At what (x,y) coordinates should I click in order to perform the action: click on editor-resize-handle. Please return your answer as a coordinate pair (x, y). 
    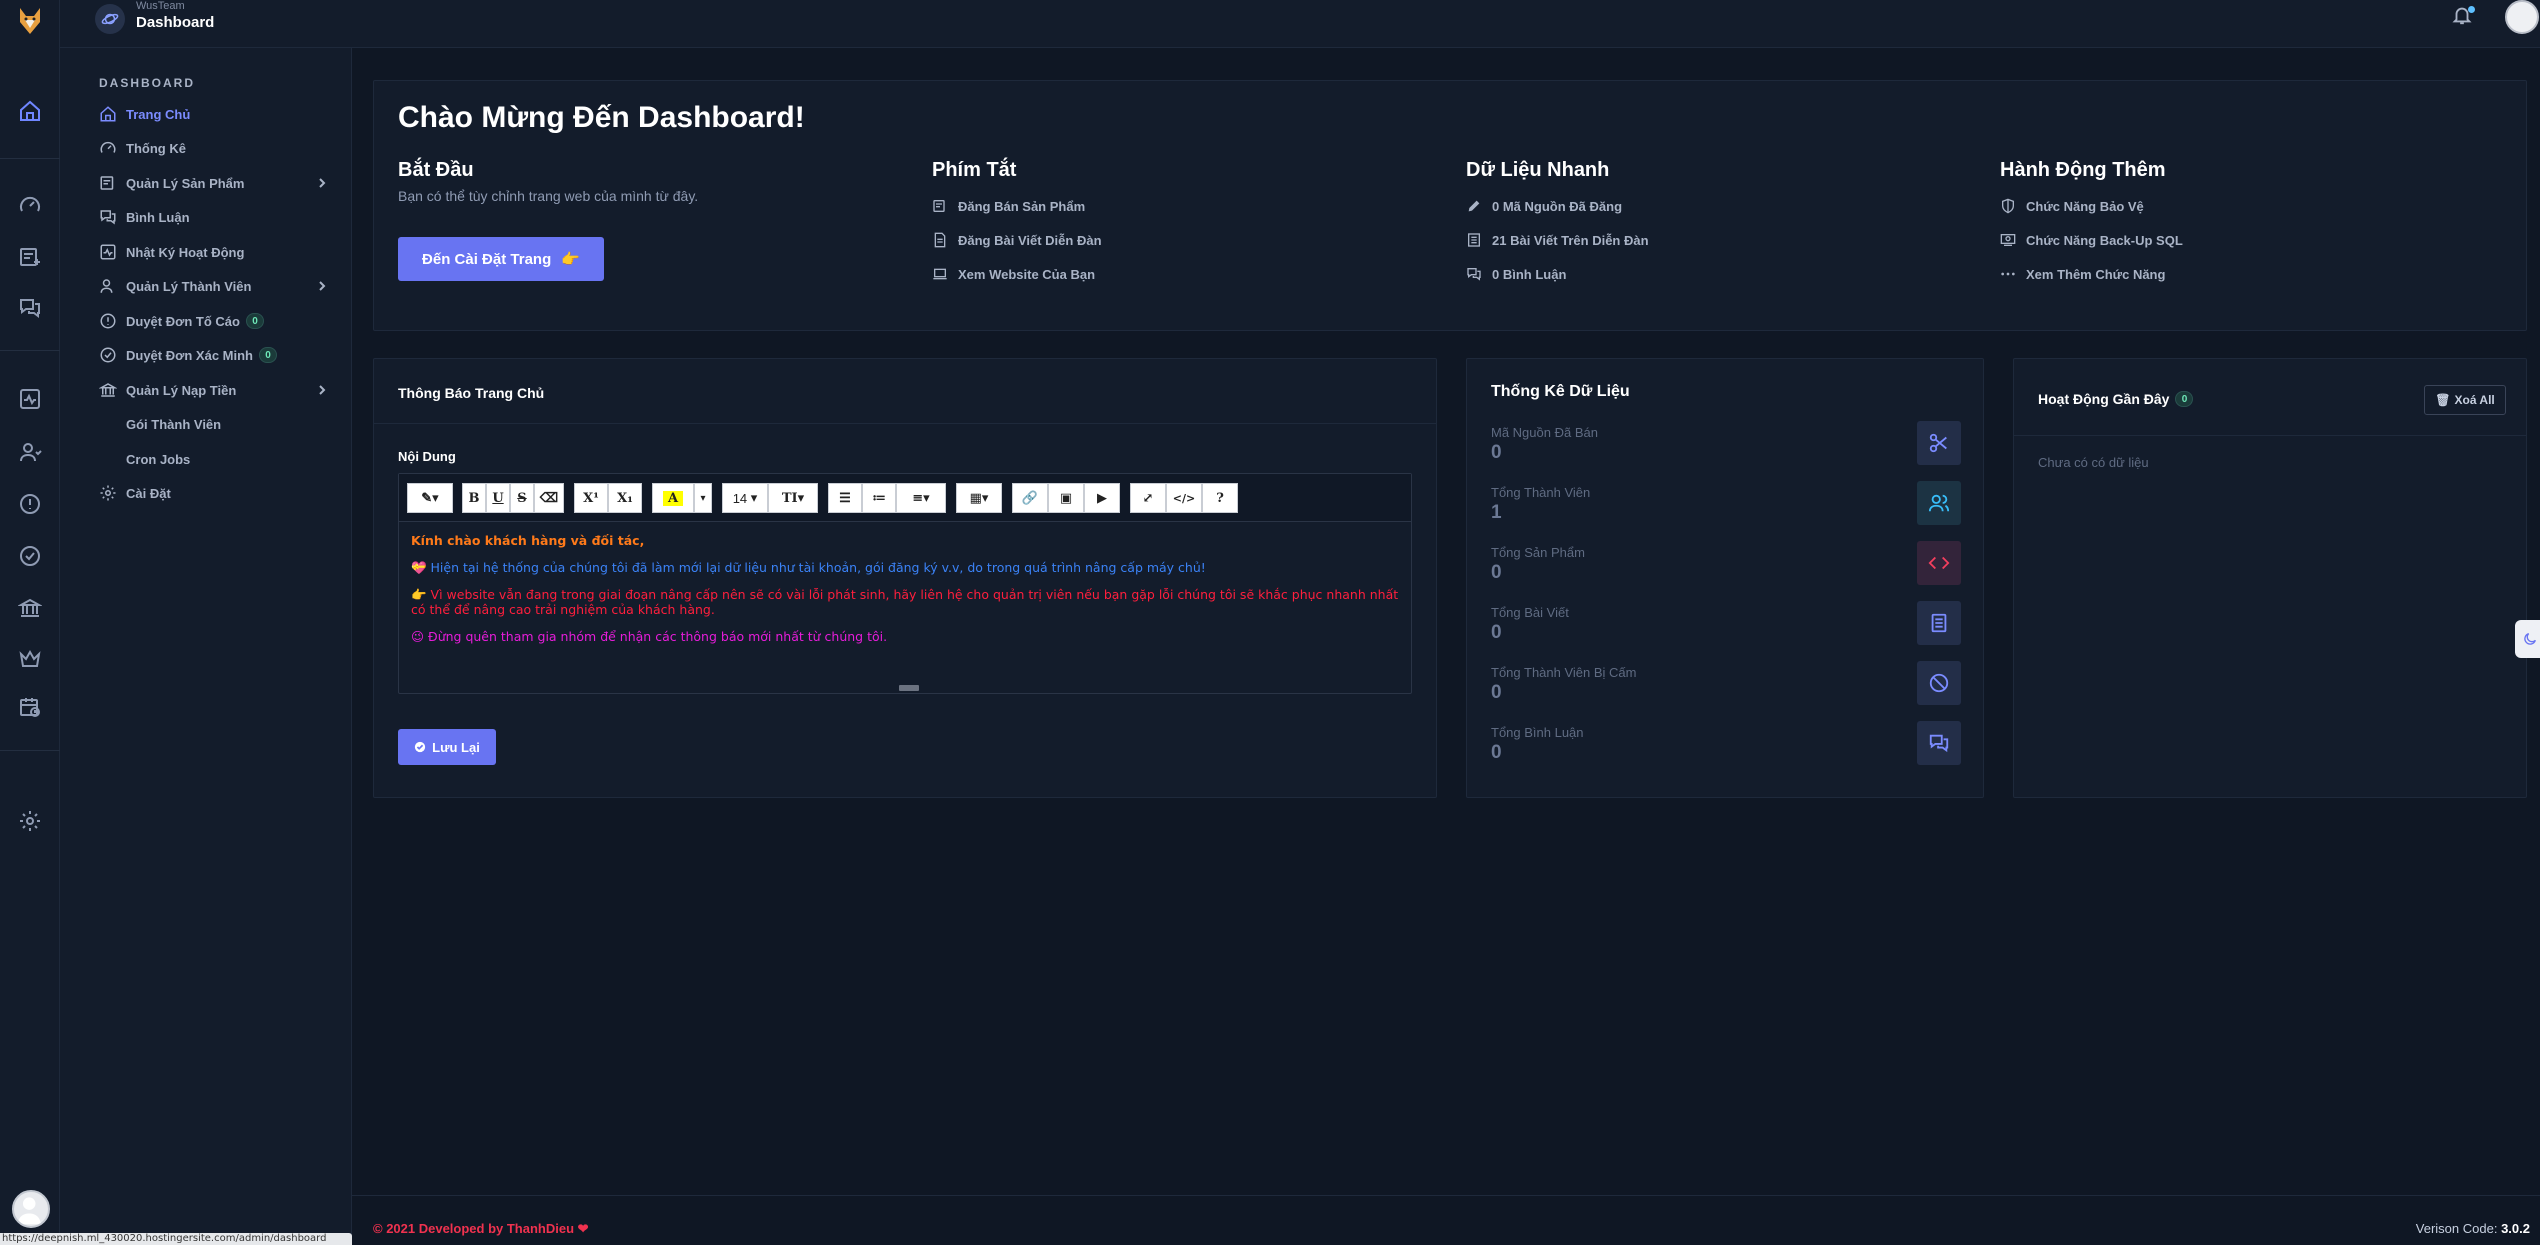
    Looking at the image, I should click on (909, 688).